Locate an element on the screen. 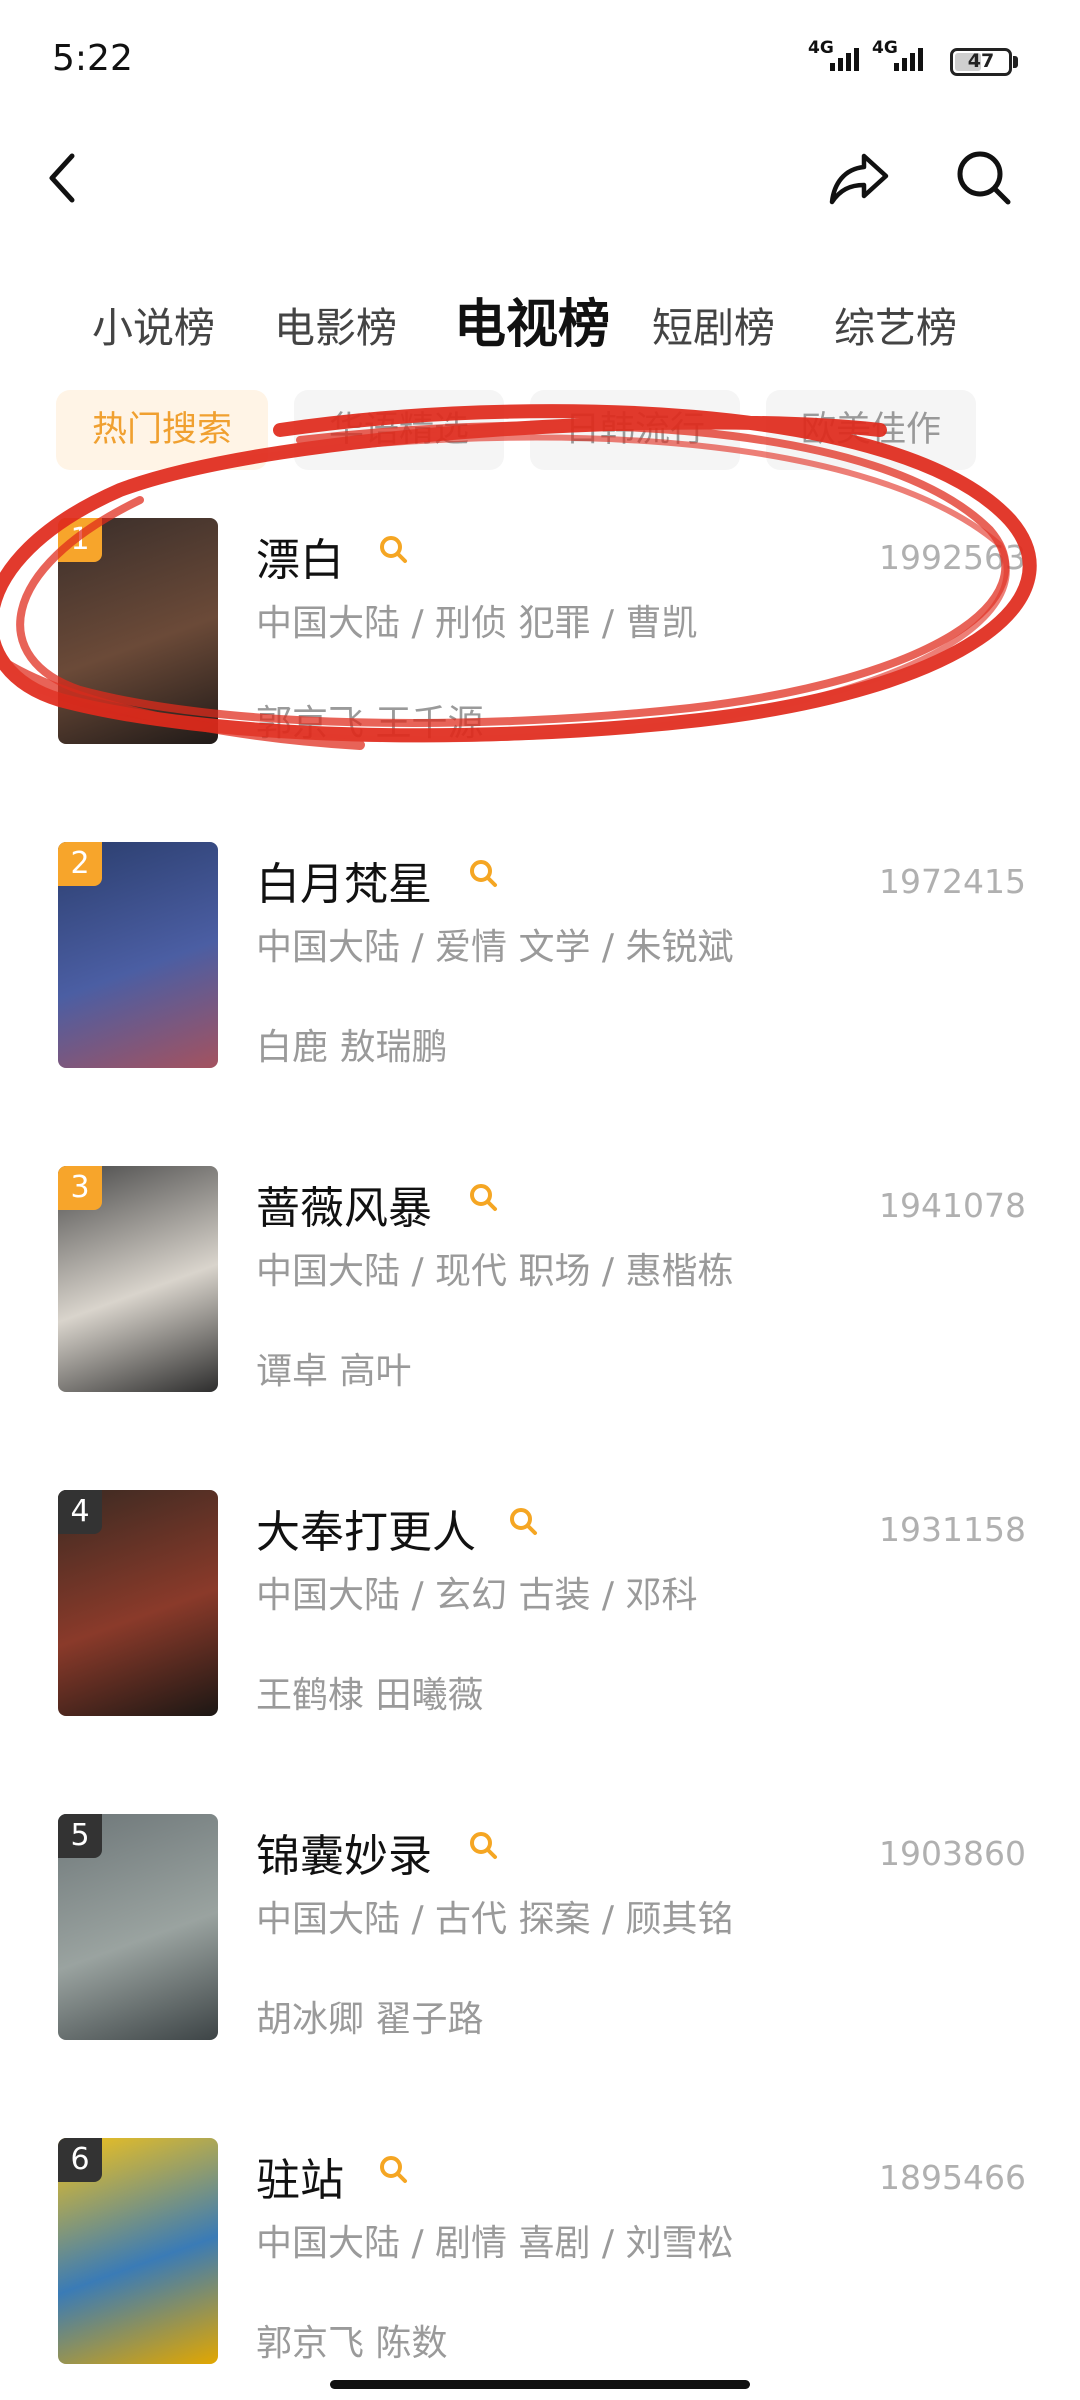 Image resolution: width=1080 pixels, height=2400 pixels. score-value: 1903860 is located at coordinates (952, 1853).